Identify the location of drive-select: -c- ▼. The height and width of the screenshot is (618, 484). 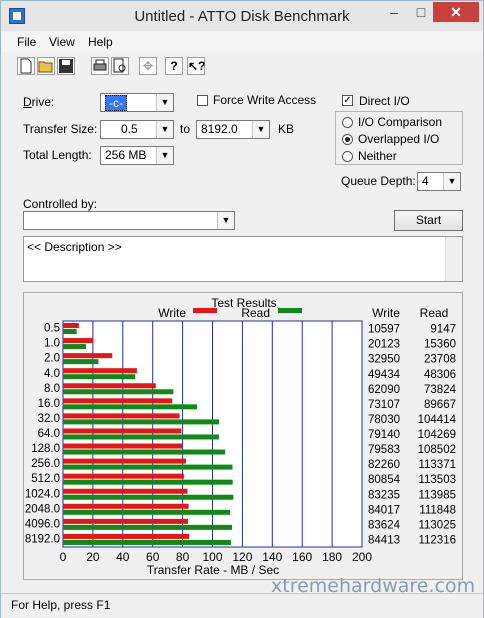
(137, 102).